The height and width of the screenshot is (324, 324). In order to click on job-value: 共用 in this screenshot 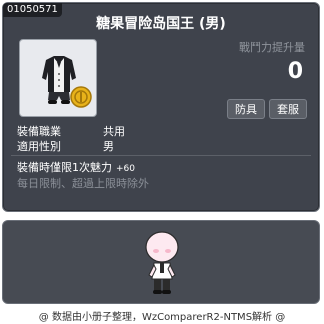, I will do `click(114, 131)`.